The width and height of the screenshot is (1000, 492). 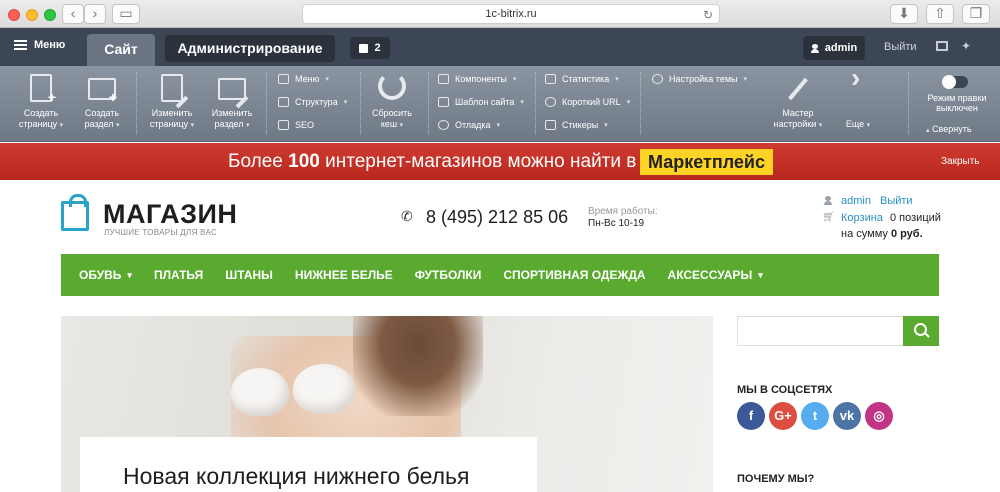 What do you see at coordinates (882, 234) in the screenshot?
I see `cart-total: на сумму 0 руб.` at bounding box center [882, 234].